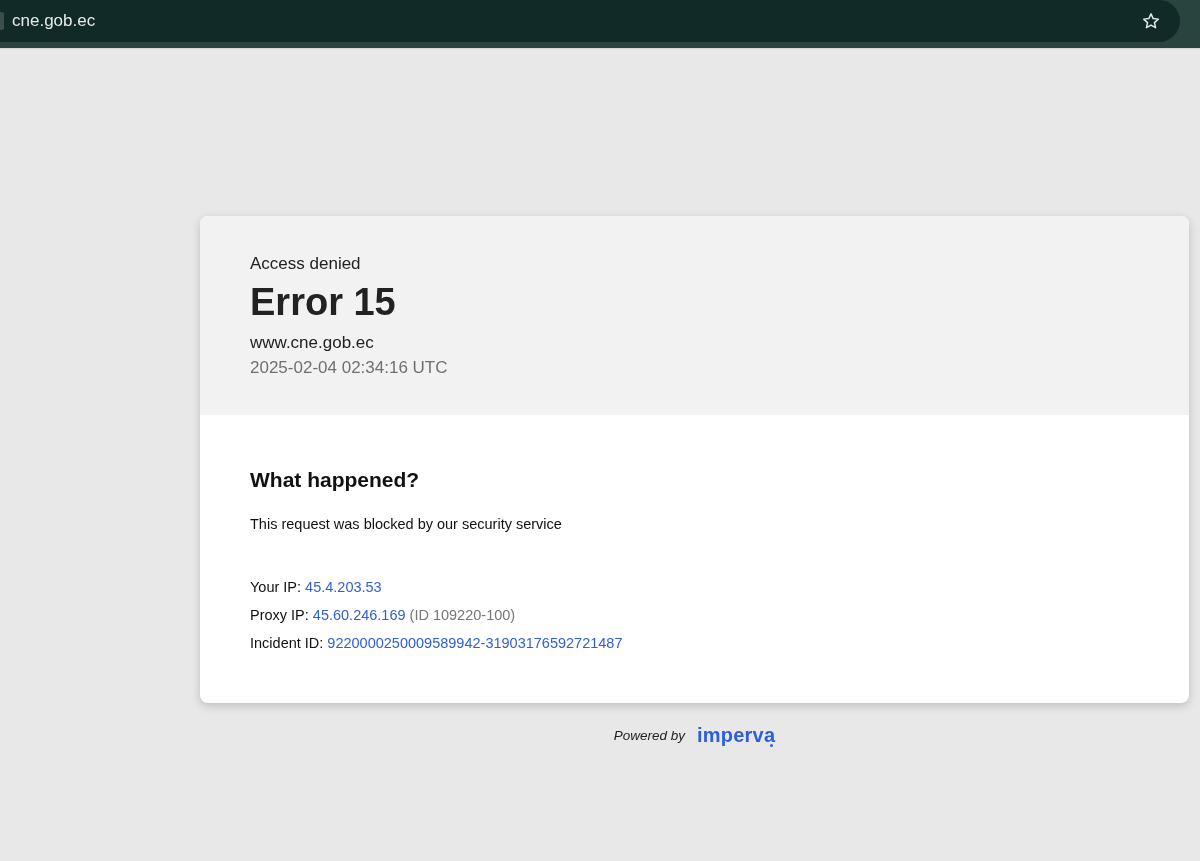 This screenshot has width=1200, height=861. What do you see at coordinates (343, 587) in the screenshot?
I see `detail-value: 45.4.203.53` at bounding box center [343, 587].